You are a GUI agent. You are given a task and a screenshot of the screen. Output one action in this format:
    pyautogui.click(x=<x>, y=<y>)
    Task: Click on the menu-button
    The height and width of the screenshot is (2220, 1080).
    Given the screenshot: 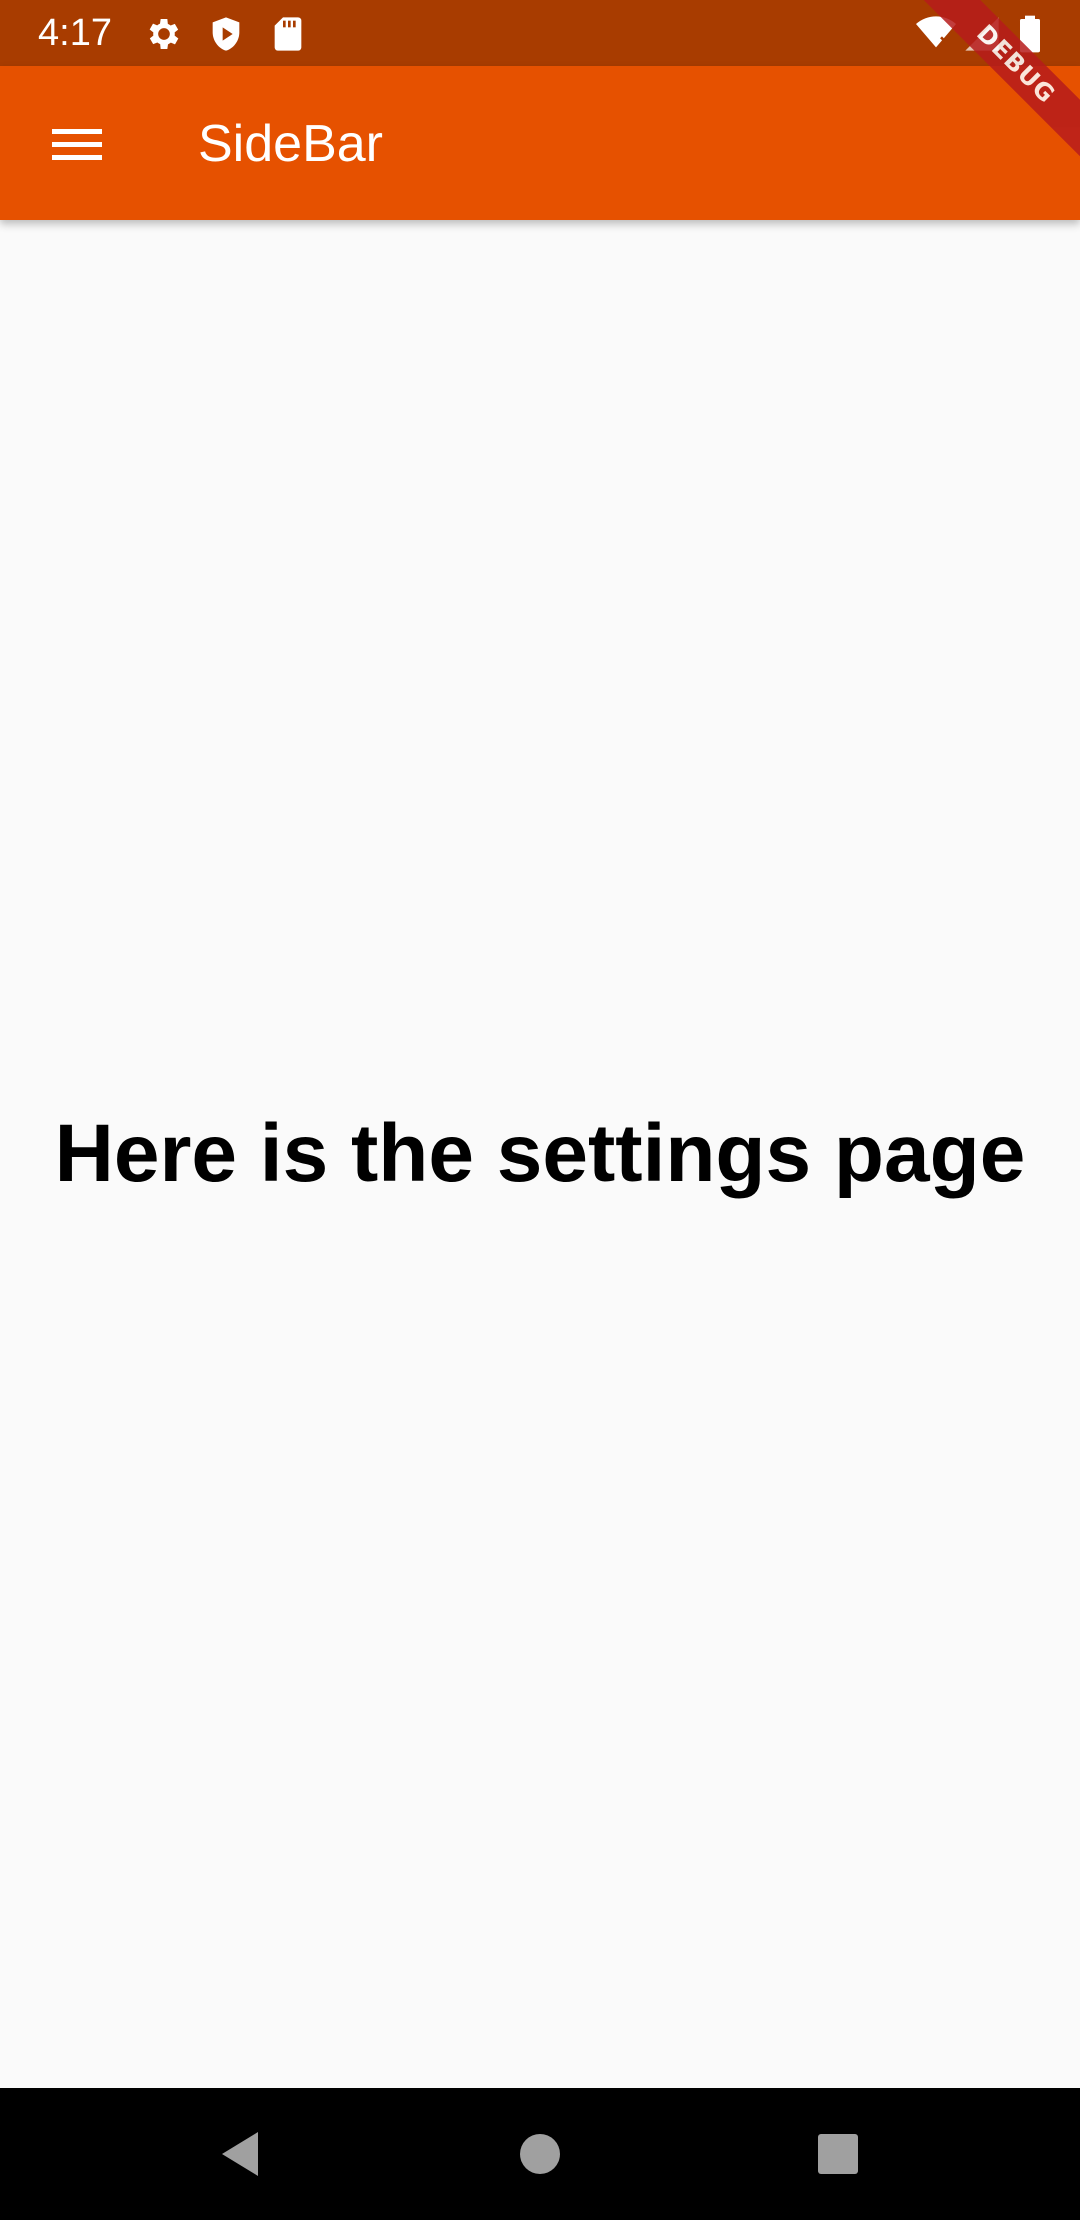 What is the action you would take?
    pyautogui.click(x=77, y=144)
    